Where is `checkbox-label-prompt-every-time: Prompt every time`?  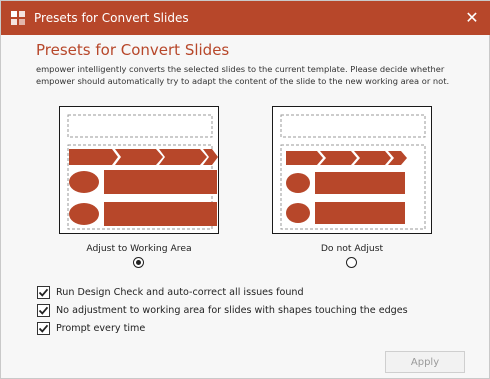 checkbox-label-prompt-every-time: Prompt every time is located at coordinates (101, 328).